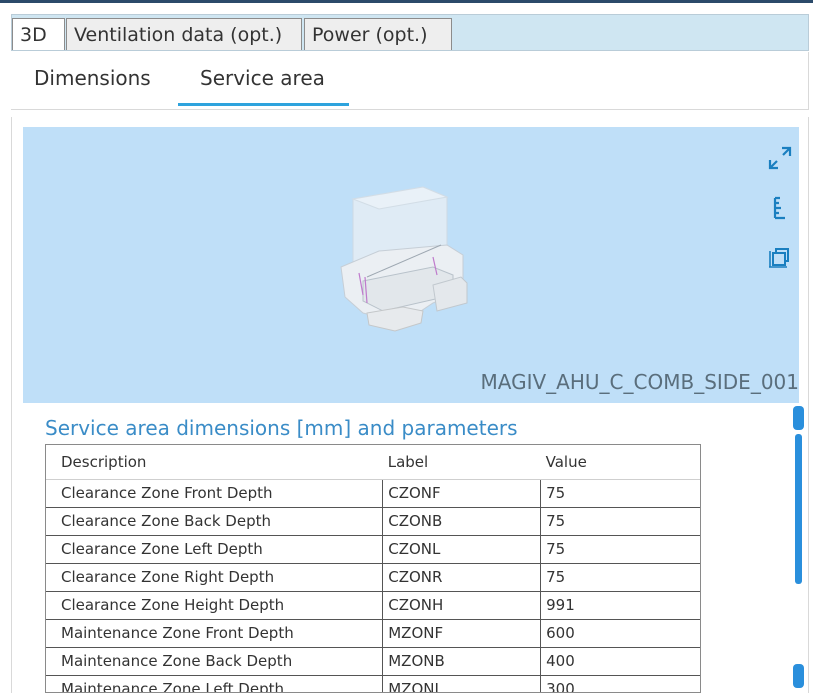  Describe the element at coordinates (620, 462) in the screenshot. I see `column-header-value: Value` at that location.